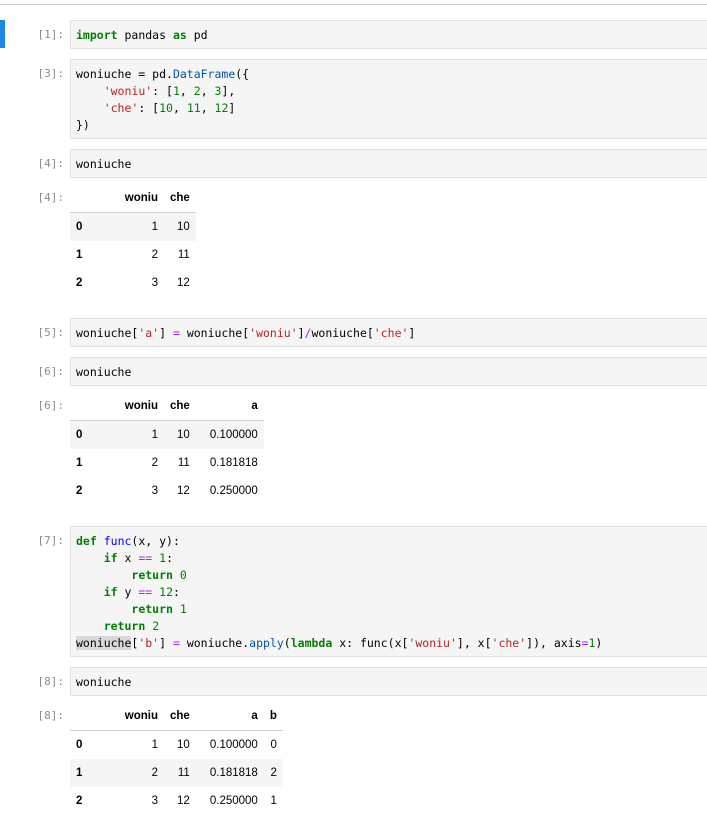  I want to click on input-prompt: [1]:, so click(51, 34).